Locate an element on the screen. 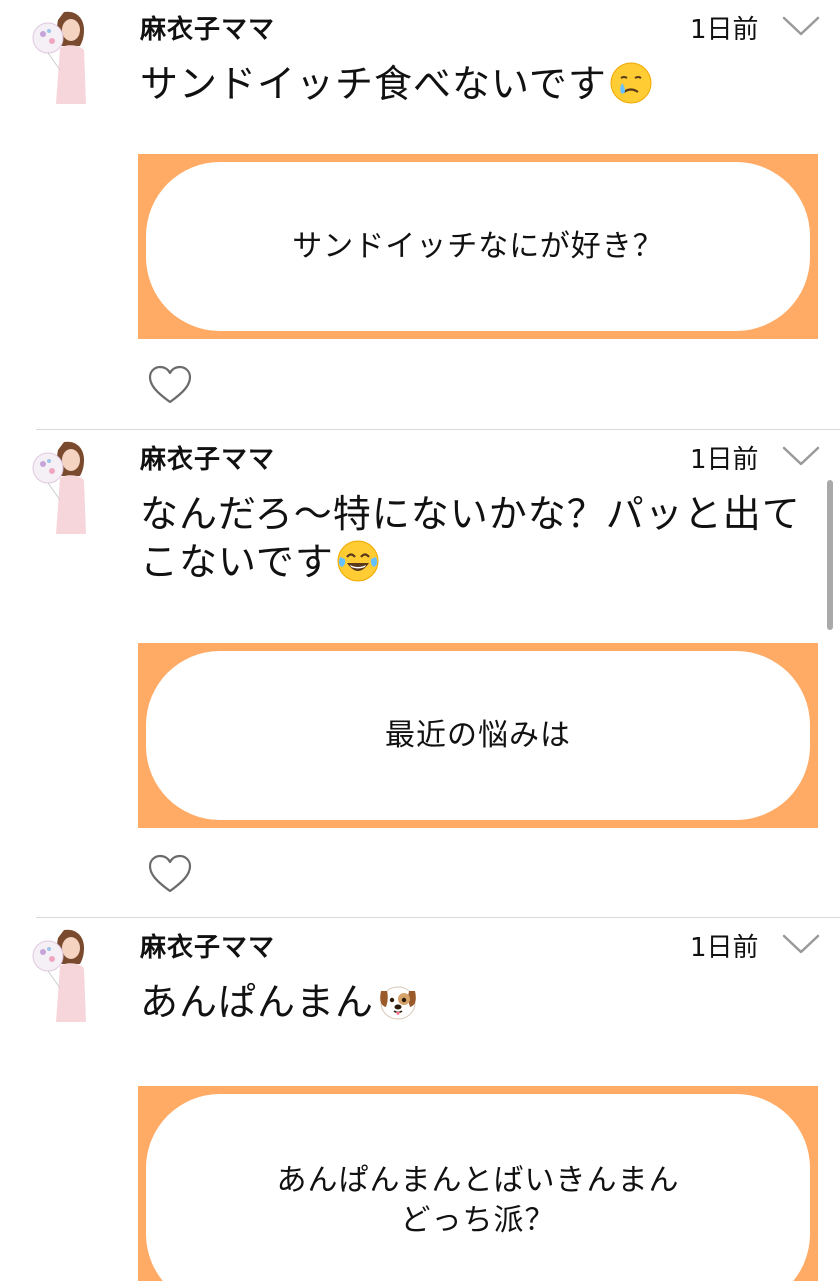 Image resolution: width=840 pixels, height=1281 pixels. question-text: 最近の悩みは is located at coordinates (478, 735).